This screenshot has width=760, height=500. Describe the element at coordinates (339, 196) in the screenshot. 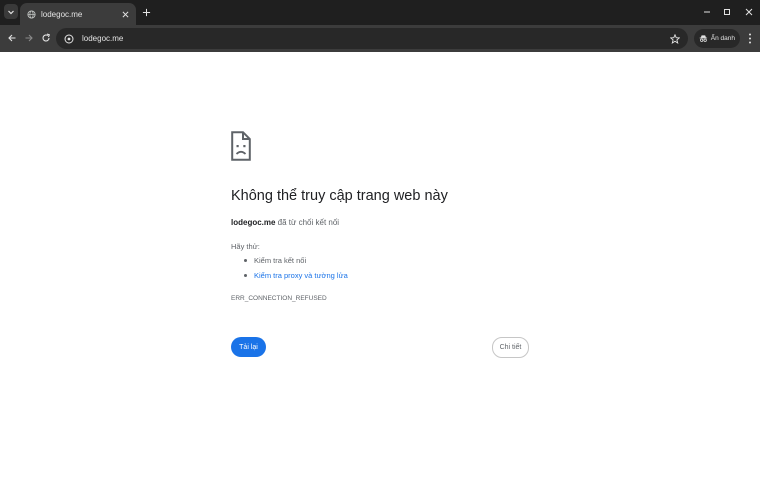

I see `error-heading: Không thể truy cập trang web này` at that location.